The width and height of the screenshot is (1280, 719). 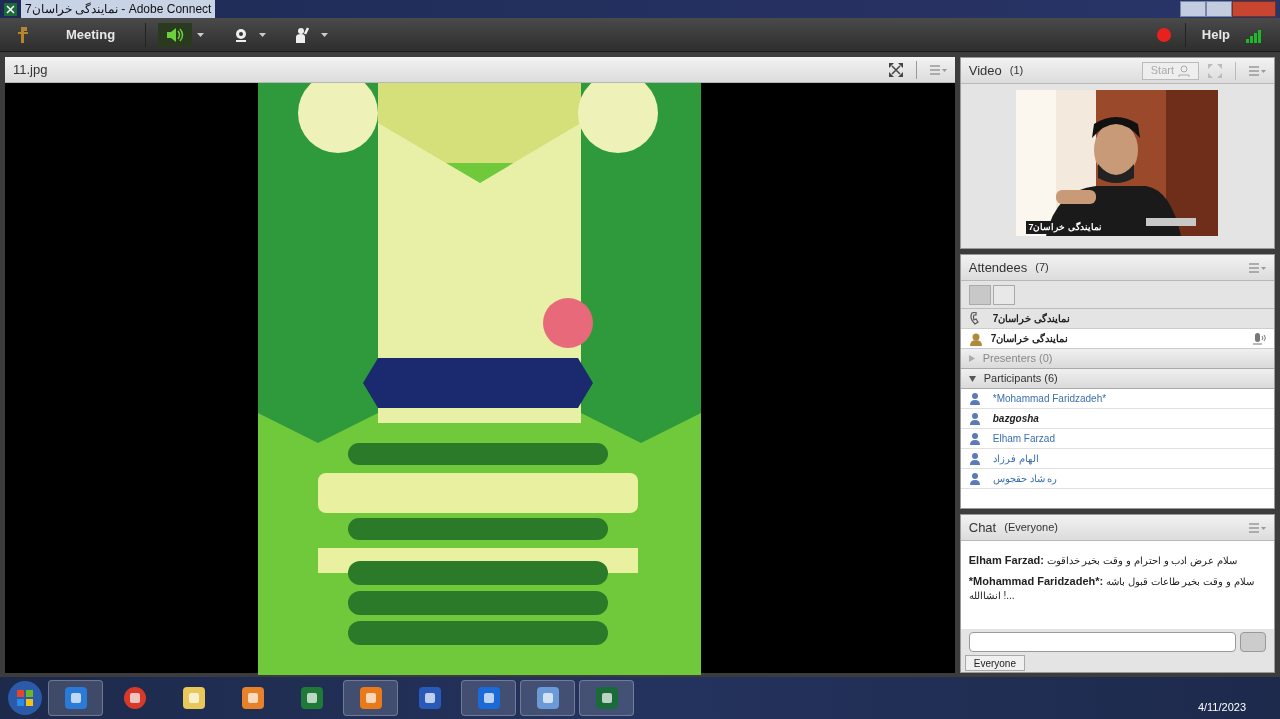 I want to click on spreadsheet-icon, so click(x=311, y=698).